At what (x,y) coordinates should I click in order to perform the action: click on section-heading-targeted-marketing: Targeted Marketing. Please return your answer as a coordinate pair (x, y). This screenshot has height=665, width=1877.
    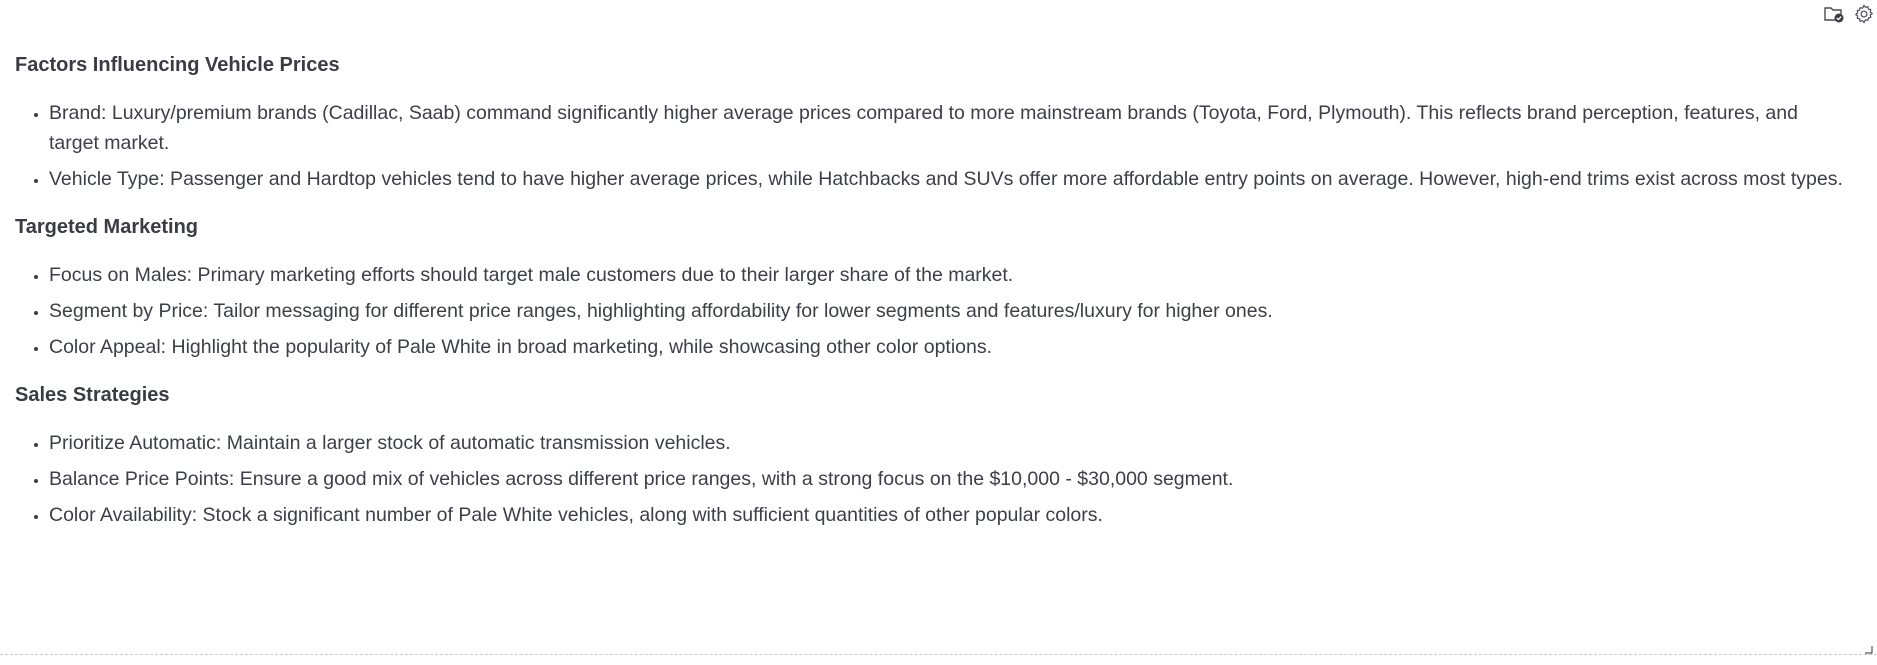
    Looking at the image, I should click on (106, 227).